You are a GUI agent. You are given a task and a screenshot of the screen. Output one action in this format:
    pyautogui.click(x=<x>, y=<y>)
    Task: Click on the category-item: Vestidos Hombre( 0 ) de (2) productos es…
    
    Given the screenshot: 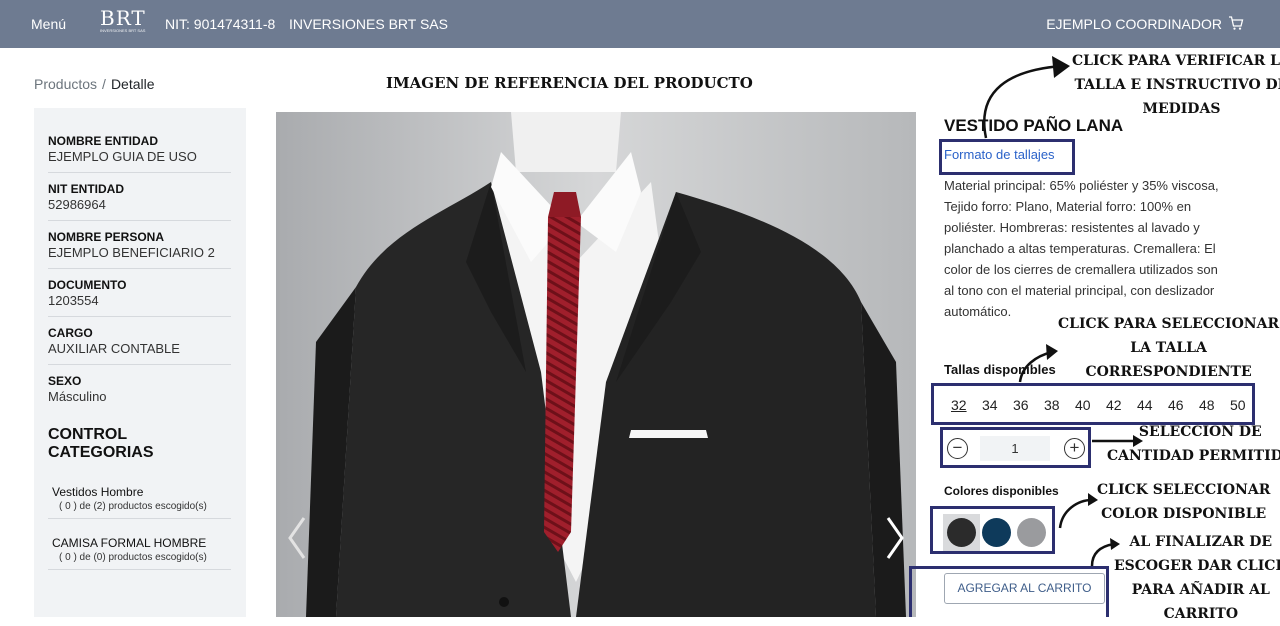 What is the action you would take?
    pyautogui.click(x=139, y=501)
    